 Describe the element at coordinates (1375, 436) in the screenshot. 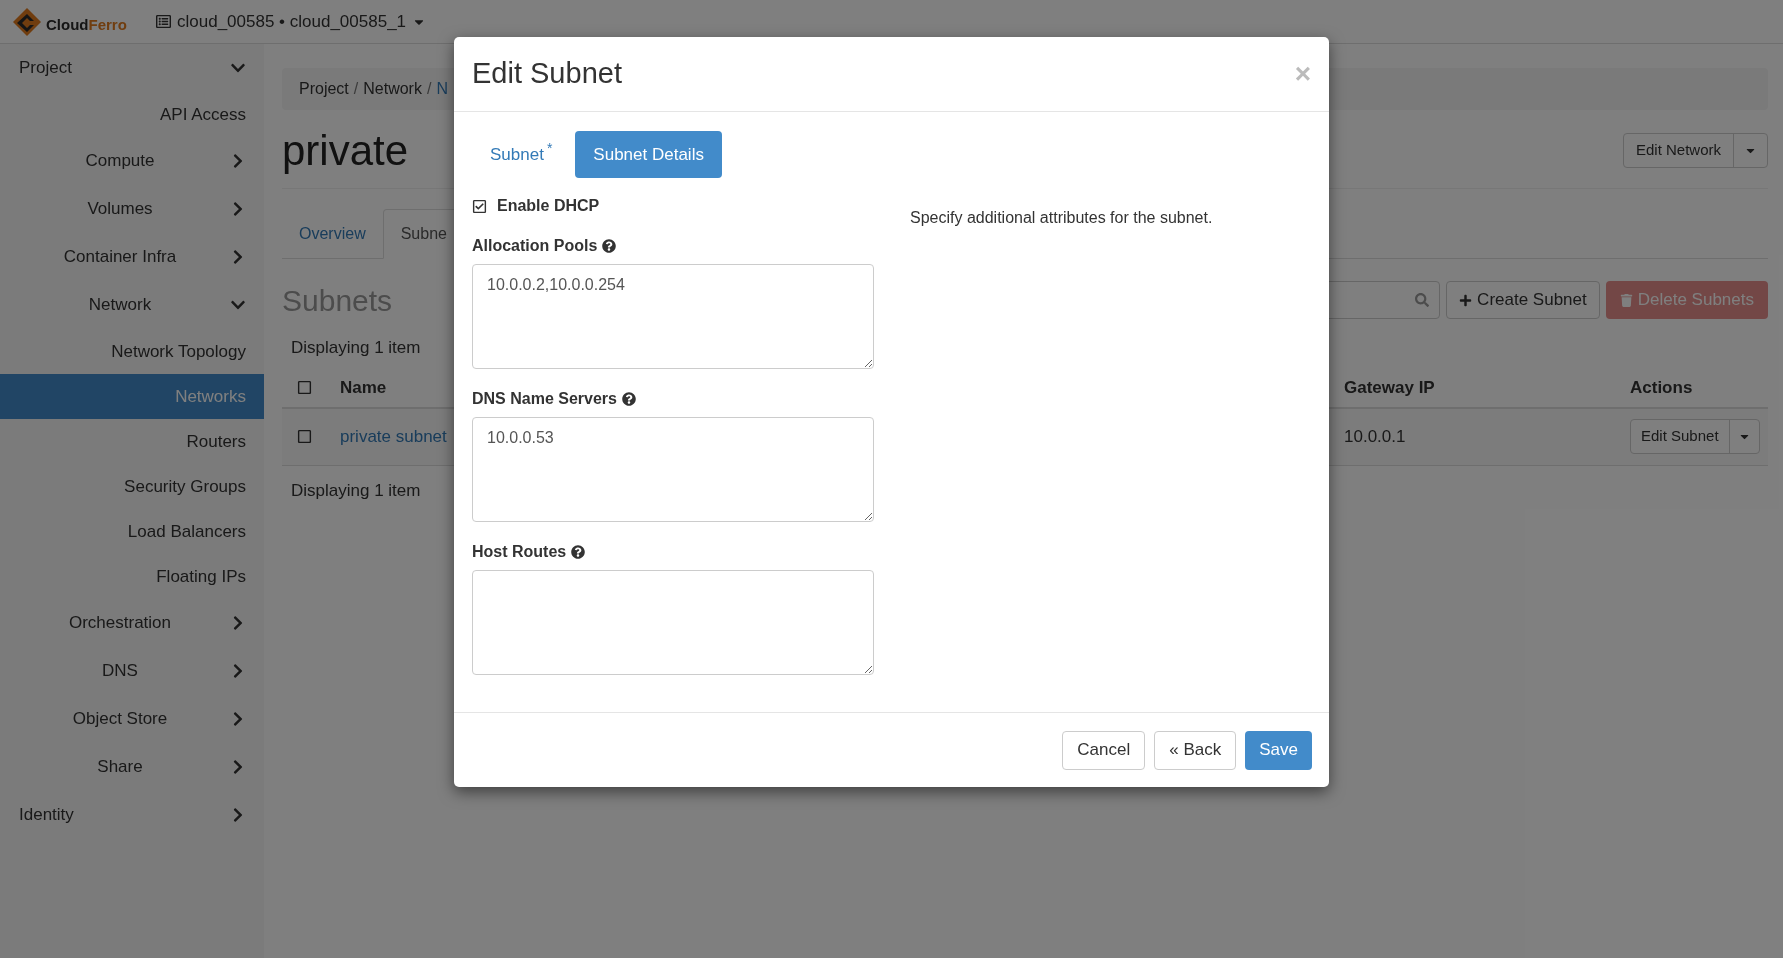

I see `table-cell-text: 10.0.0.1` at that location.